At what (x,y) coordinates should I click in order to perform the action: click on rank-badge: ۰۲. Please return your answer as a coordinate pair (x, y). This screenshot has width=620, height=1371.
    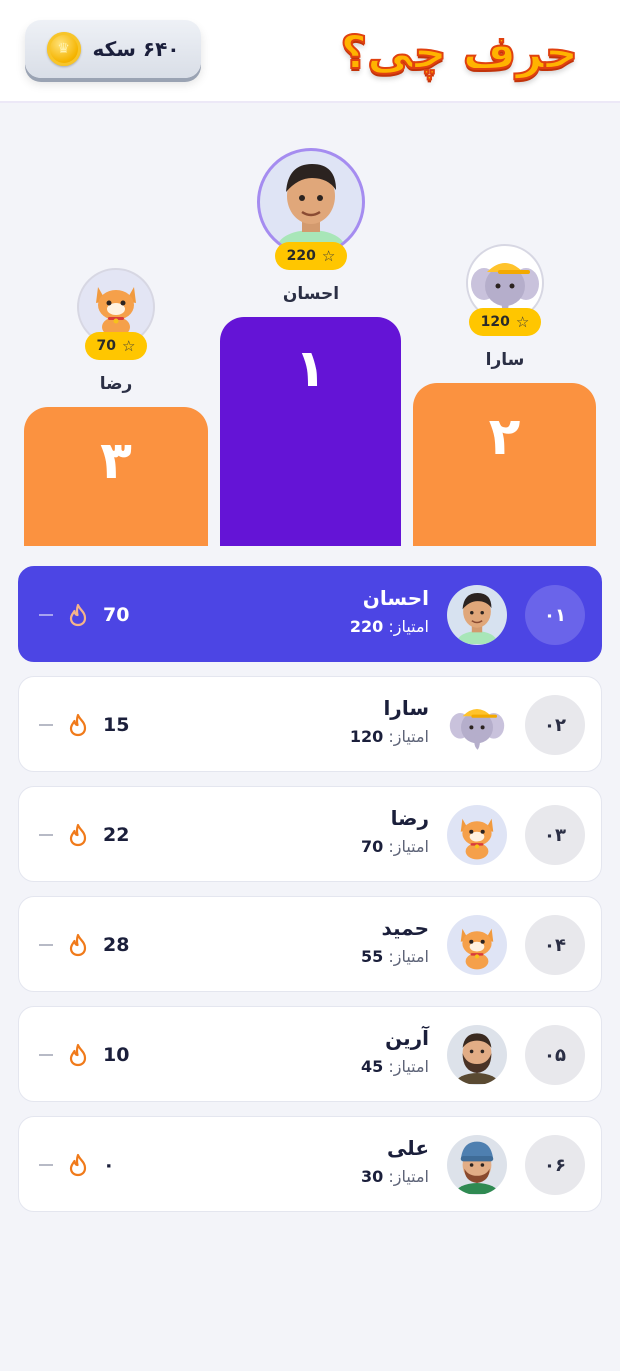
    Looking at the image, I should click on (555, 725).